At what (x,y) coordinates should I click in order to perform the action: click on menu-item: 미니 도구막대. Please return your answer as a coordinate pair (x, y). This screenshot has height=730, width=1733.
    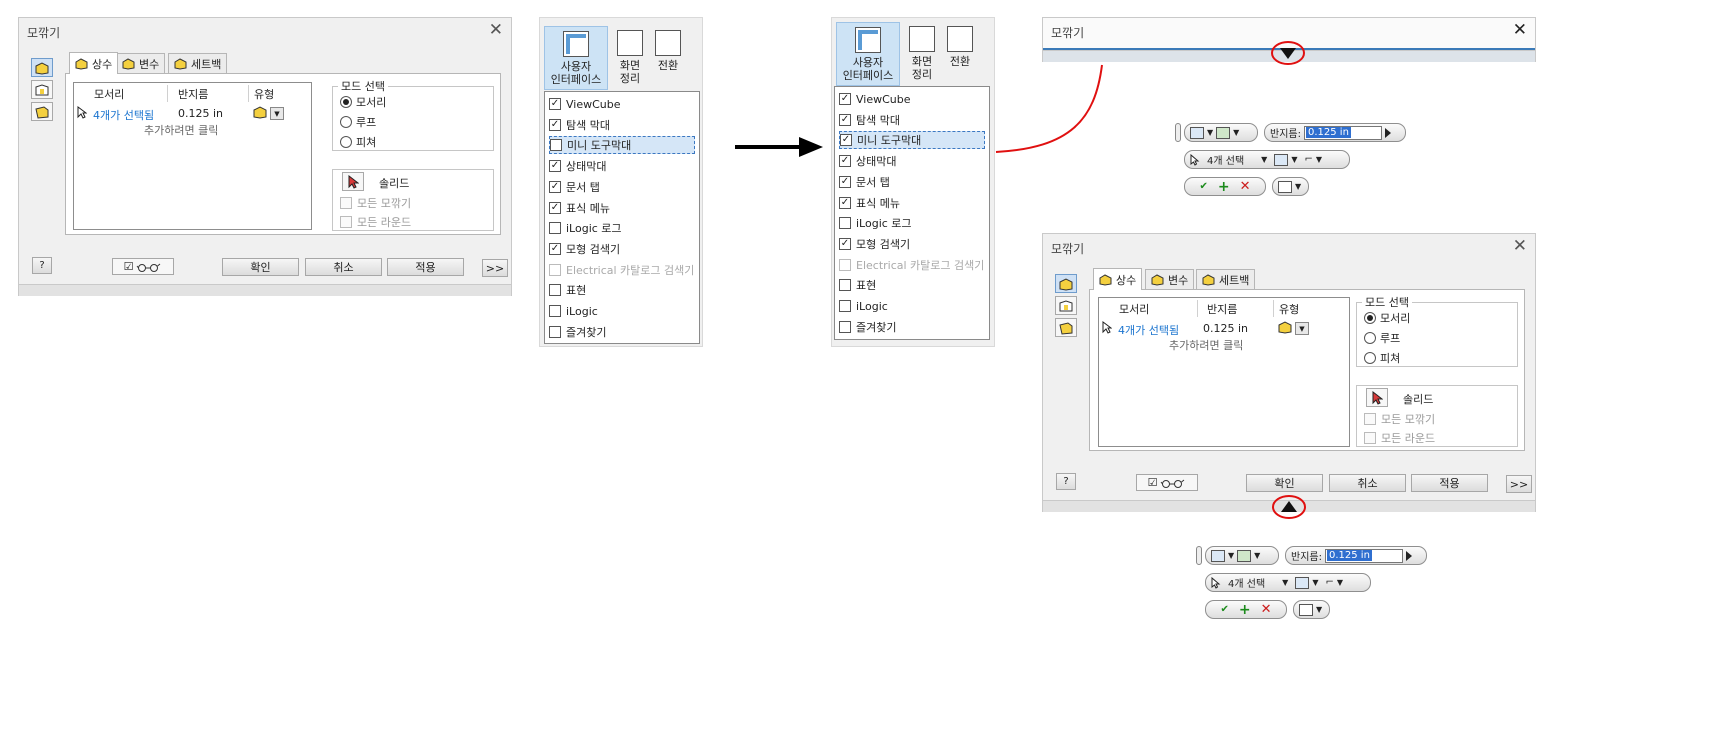
    Looking at the image, I should click on (622, 145).